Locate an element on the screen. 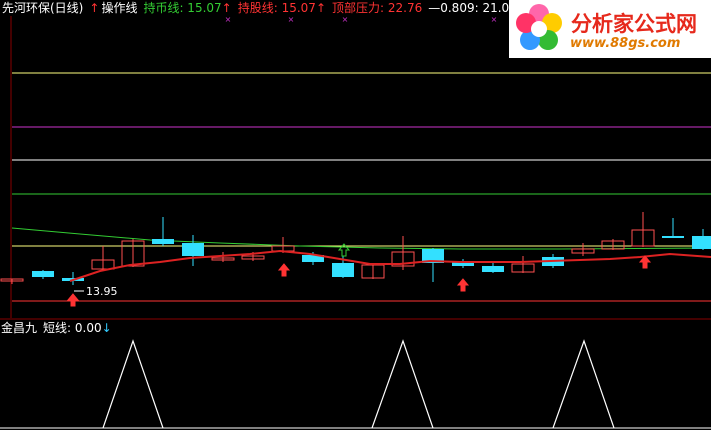  fib-label: 0.809: 21.01 is located at coordinates (478, 8).